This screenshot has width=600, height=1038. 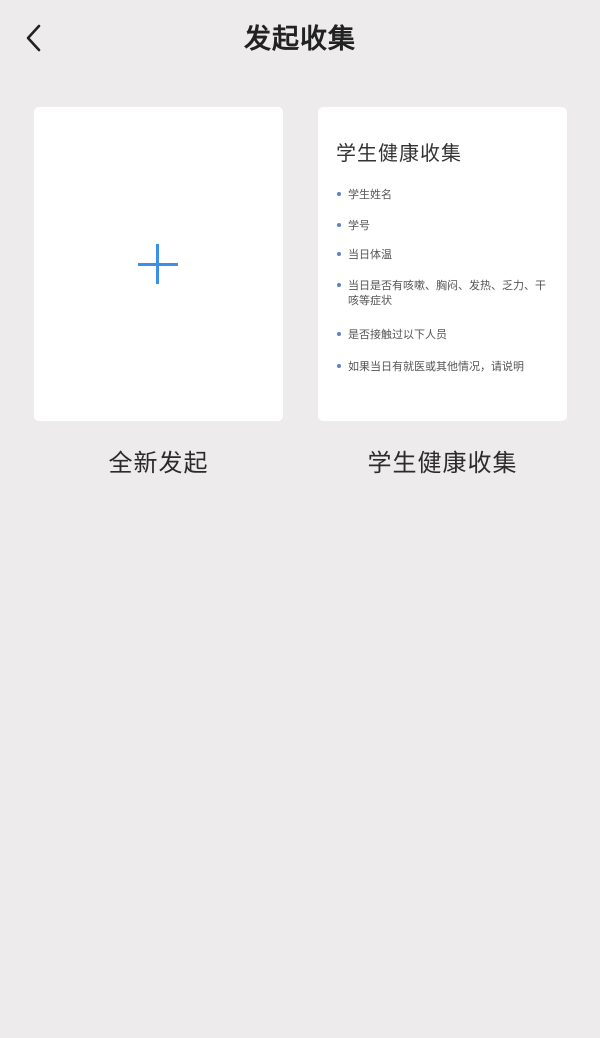 I want to click on plus-icon, so click(x=158, y=264).